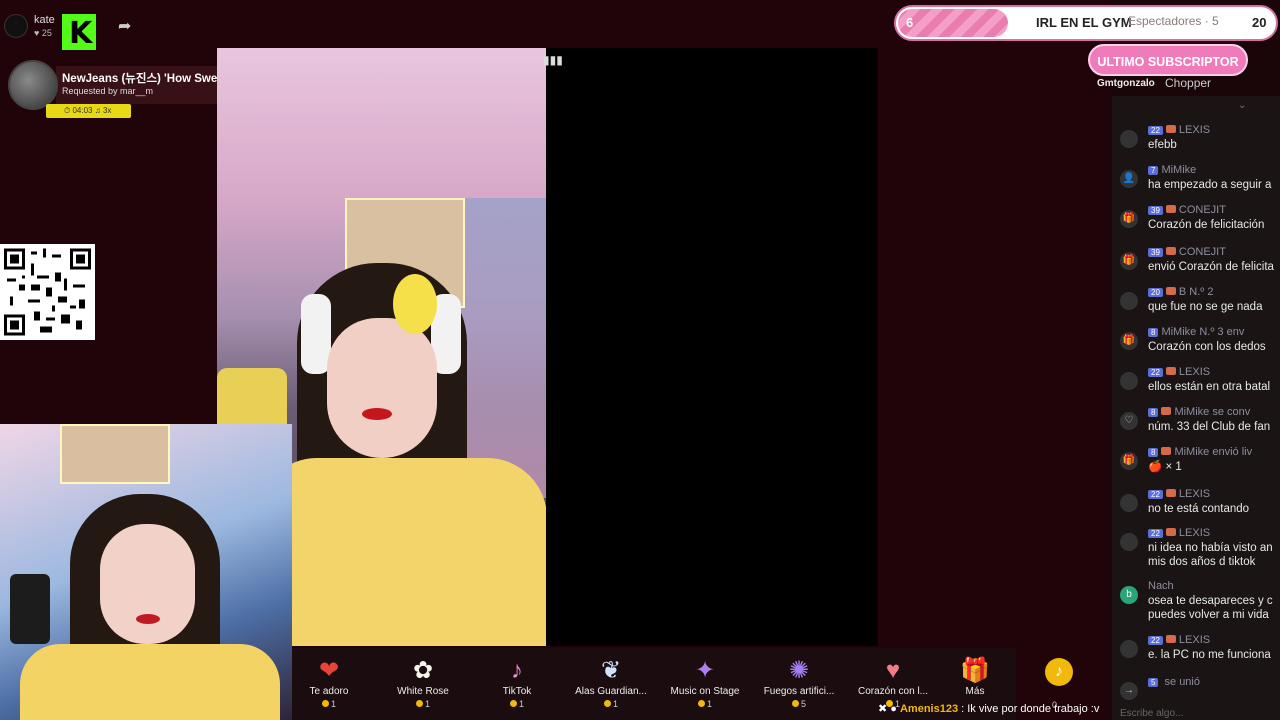 This screenshot has height=720, width=1280. Describe the element at coordinates (1129, 595) in the screenshot. I see `user-avatar: b` at that location.